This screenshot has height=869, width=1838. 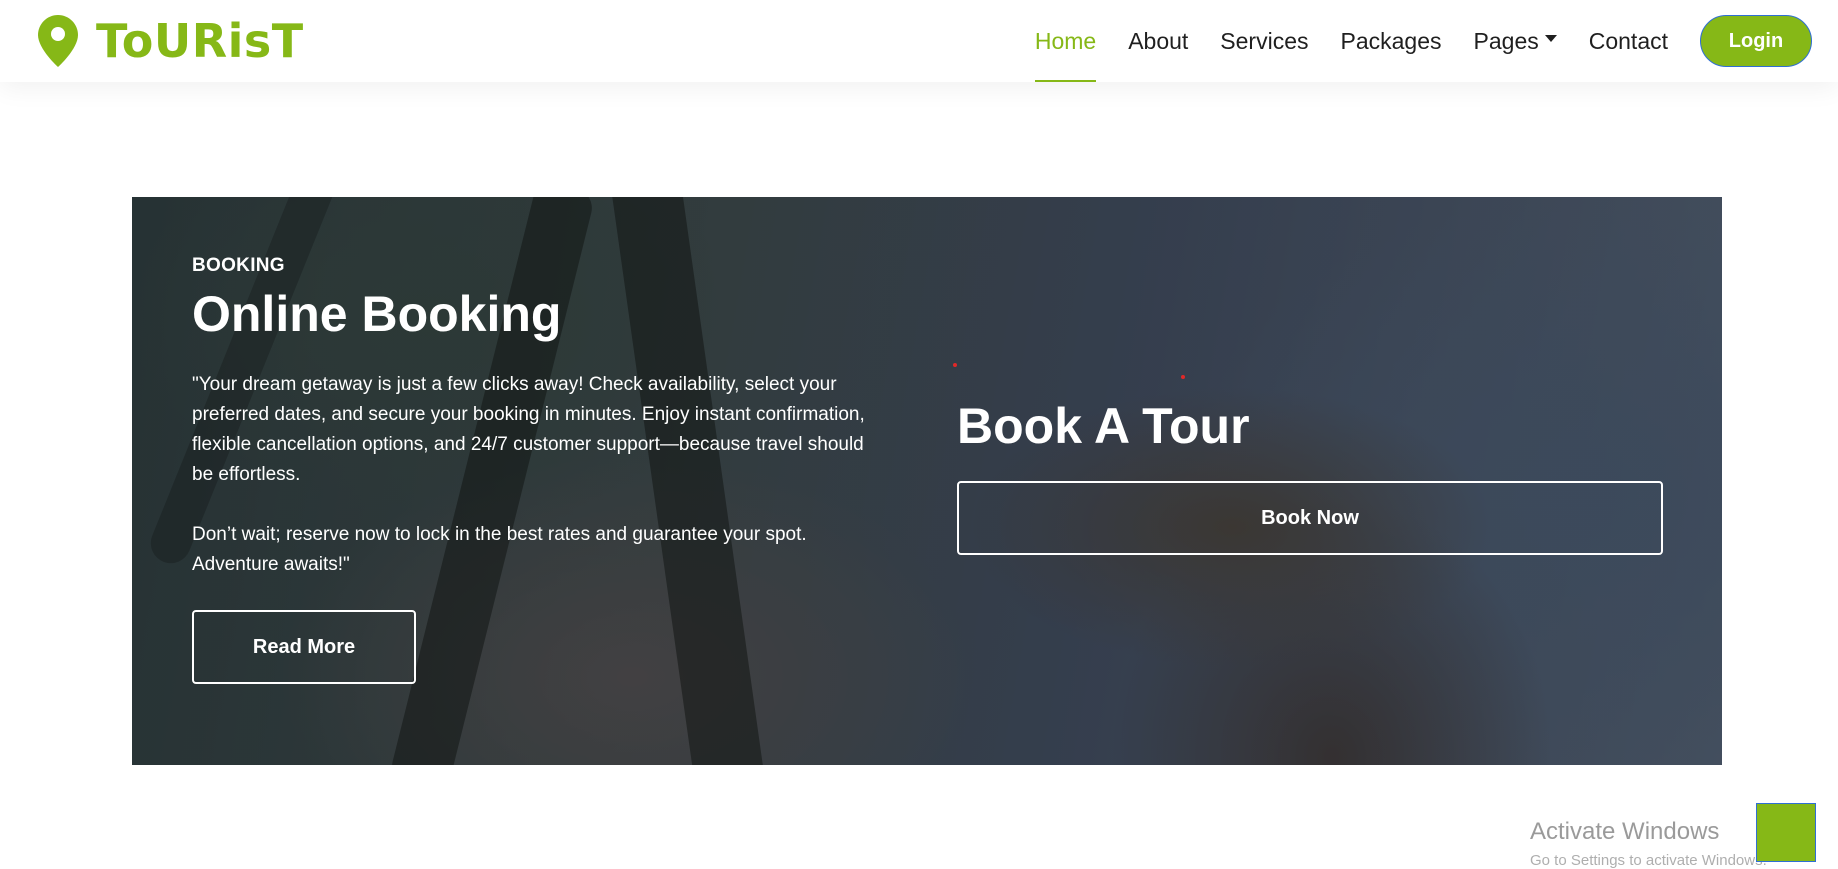 What do you see at coordinates (238, 265) in the screenshot?
I see `booking-label: BOOKING` at bounding box center [238, 265].